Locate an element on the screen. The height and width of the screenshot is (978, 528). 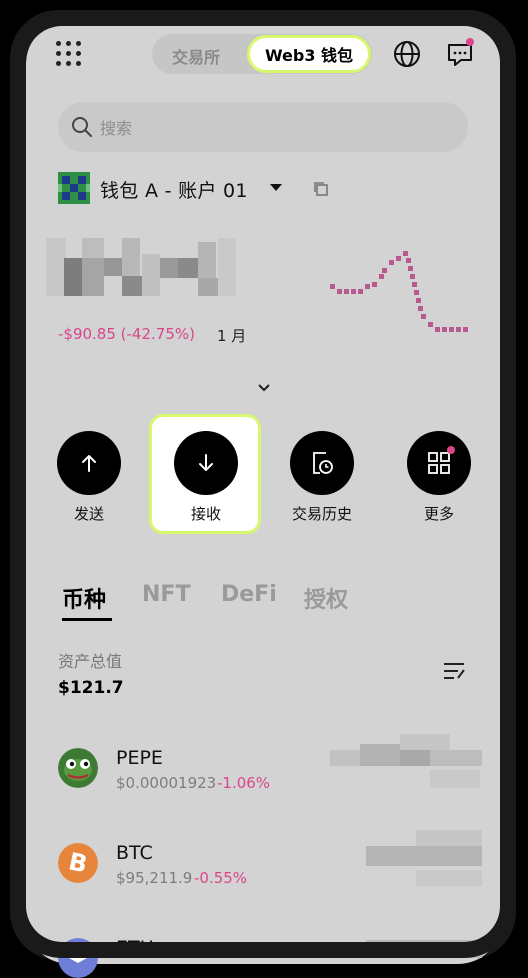
token-price: $0.00001923 is located at coordinates (166, 783).